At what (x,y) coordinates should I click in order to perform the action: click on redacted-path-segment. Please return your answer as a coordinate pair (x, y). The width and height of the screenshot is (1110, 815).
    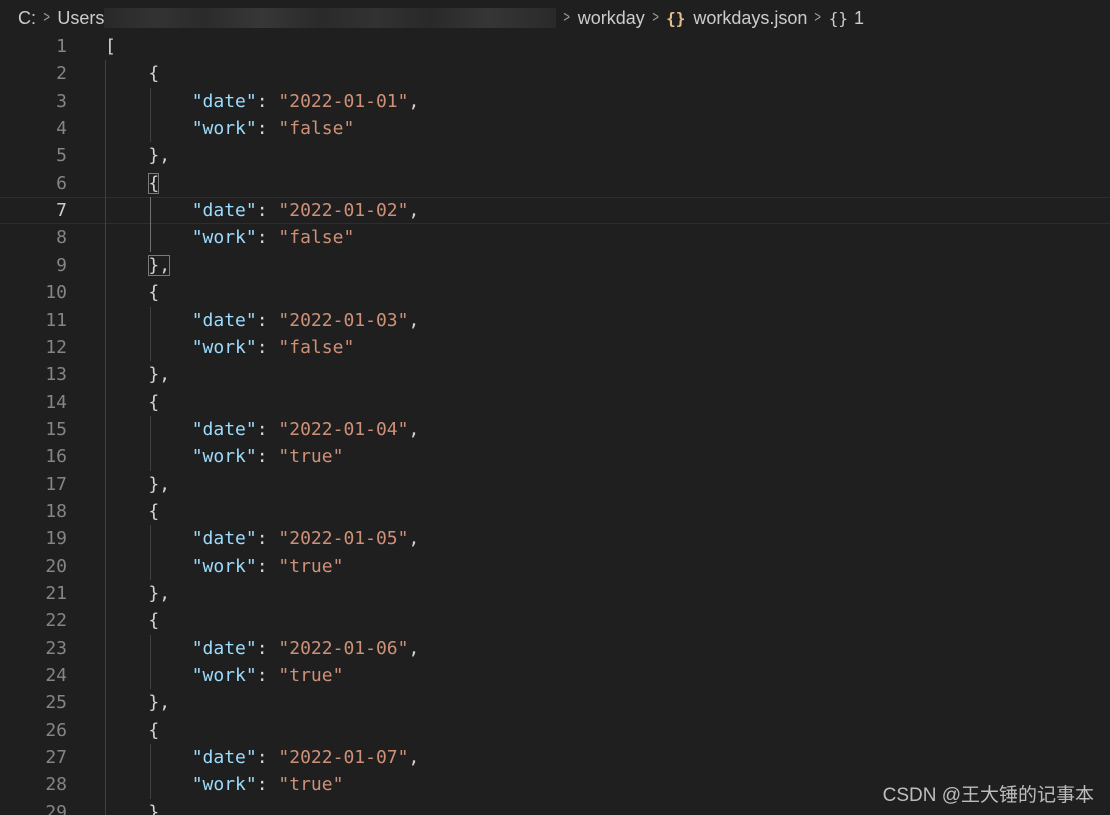
    Looking at the image, I should click on (330, 18).